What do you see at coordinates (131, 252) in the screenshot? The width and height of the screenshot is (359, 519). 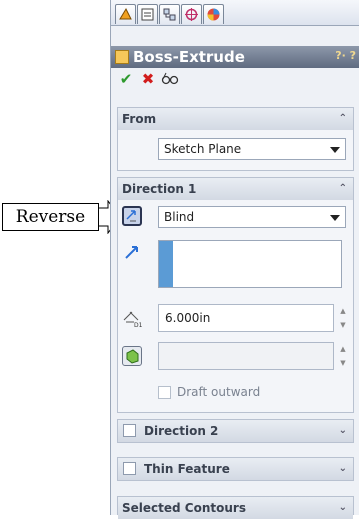 I see `direction-vector-icon` at bounding box center [131, 252].